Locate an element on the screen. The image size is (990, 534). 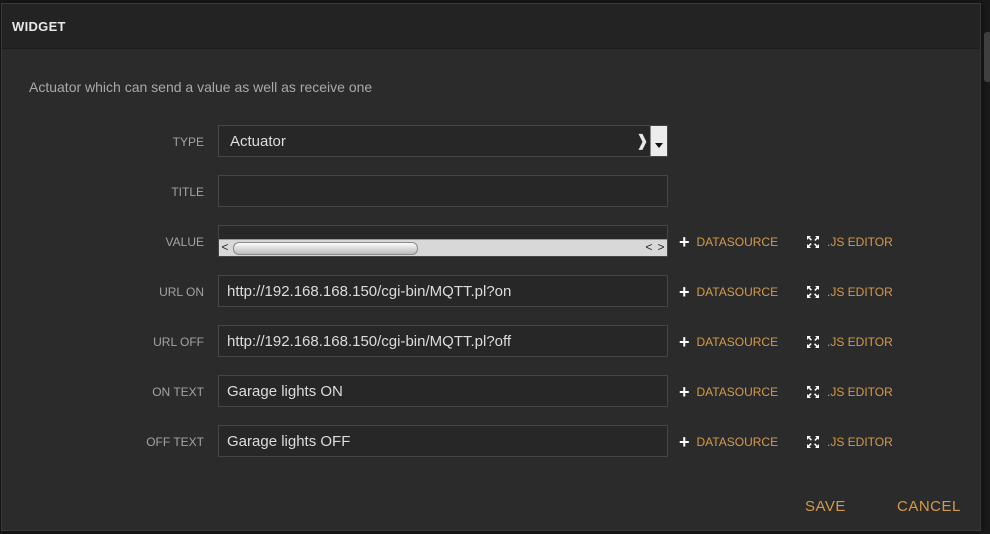
type-select: Actuator ❱ is located at coordinates (443, 141).